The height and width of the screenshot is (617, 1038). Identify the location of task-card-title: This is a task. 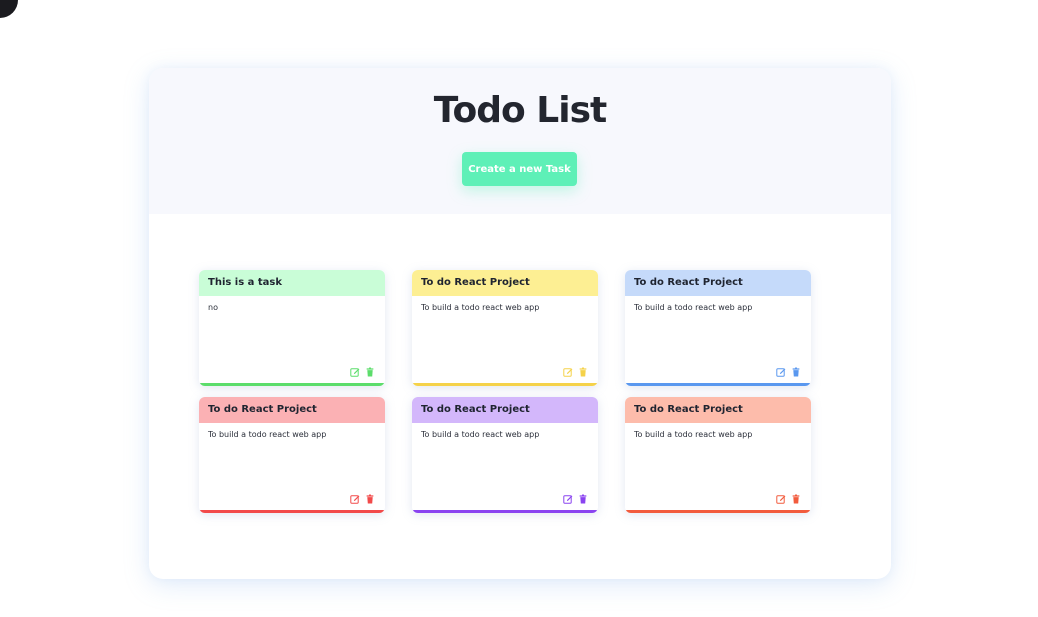
(292, 283).